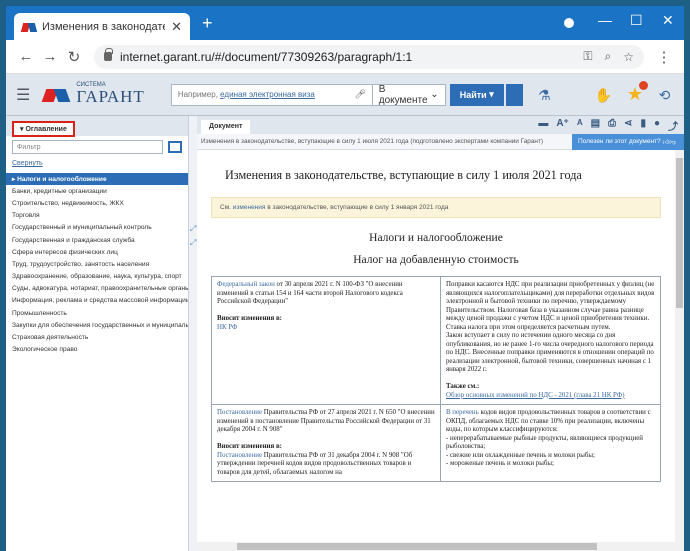 The height and width of the screenshot is (551, 690). I want to click on printer-icon: ⎙, so click(612, 125).